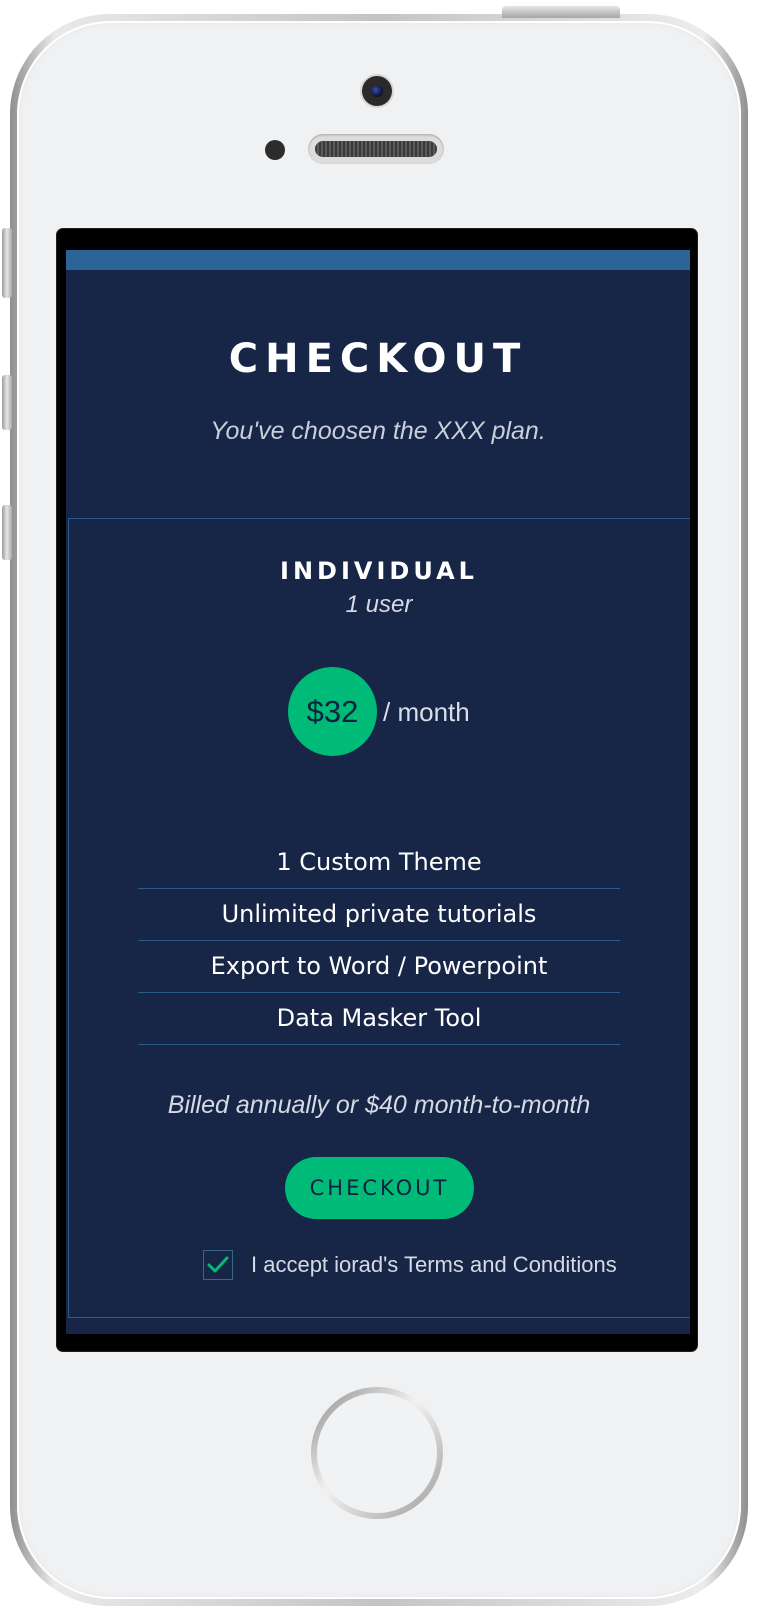 This screenshot has height=1610, width=765. I want to click on volume-down-button, so click(7, 532).